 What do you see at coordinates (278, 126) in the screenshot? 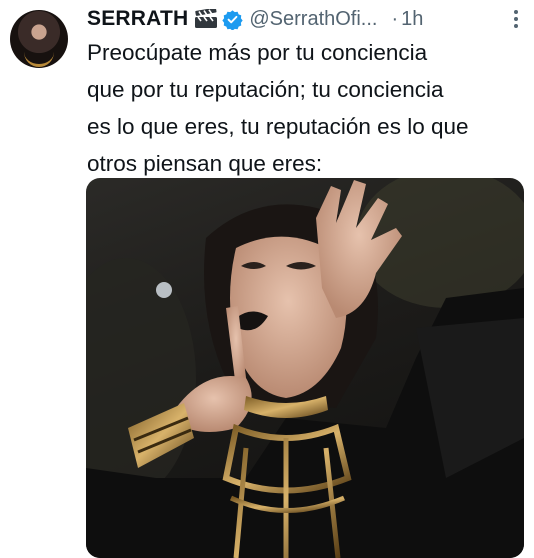
I see `tweet-text-line: es lo que eres, tu reputación es lo que` at bounding box center [278, 126].